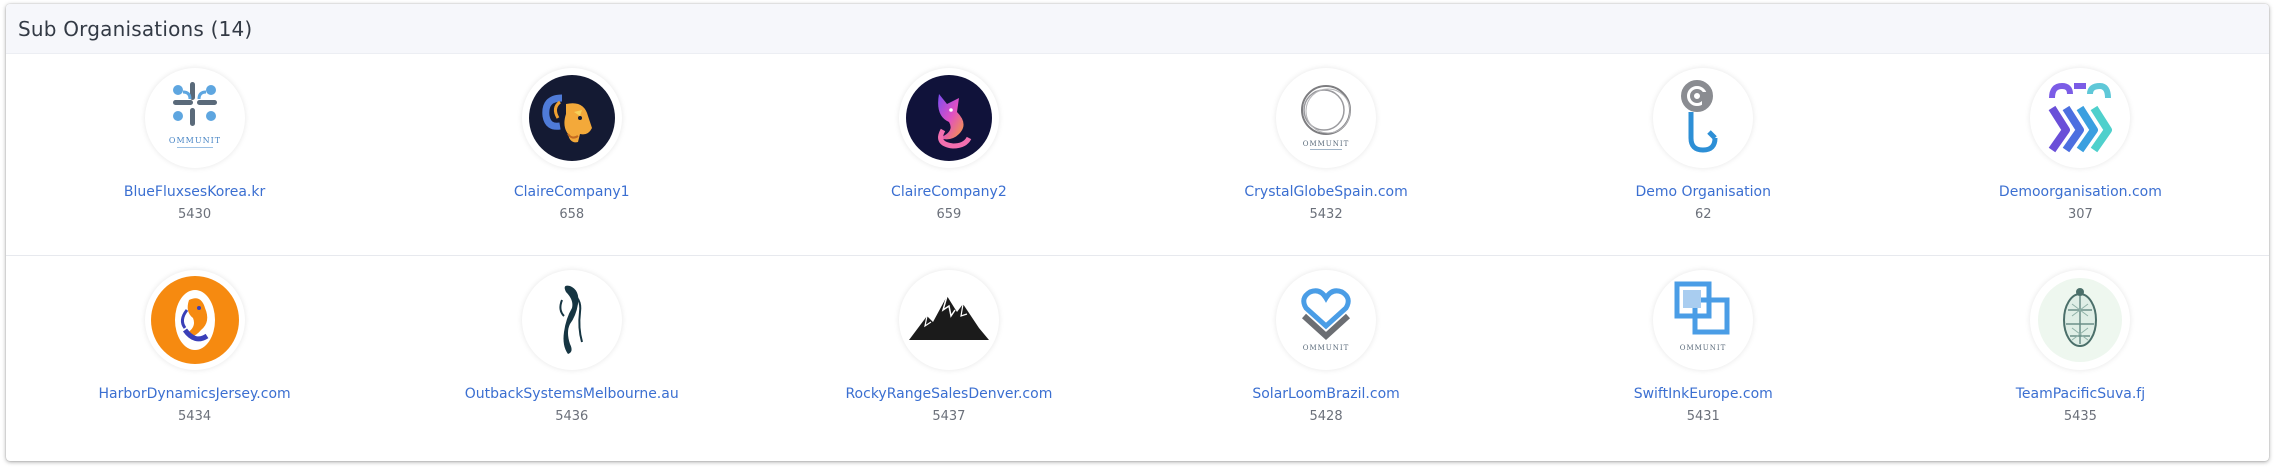 This screenshot has width=2276, height=469. What do you see at coordinates (195, 214) in the screenshot?
I see `org-count: 5430` at bounding box center [195, 214].